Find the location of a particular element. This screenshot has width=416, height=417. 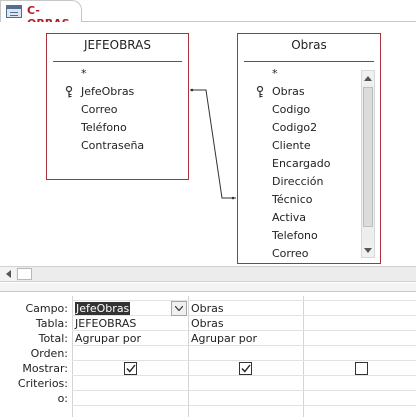

query-icon is located at coordinates (14, 11).